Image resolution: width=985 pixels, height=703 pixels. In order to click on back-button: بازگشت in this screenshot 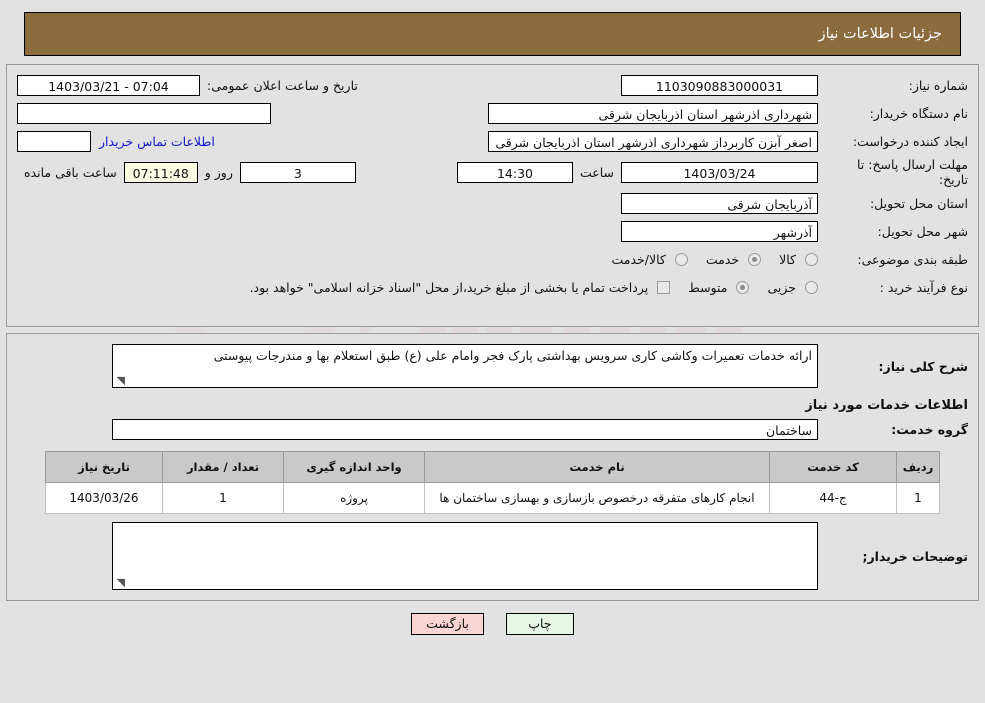, I will do `click(447, 624)`.